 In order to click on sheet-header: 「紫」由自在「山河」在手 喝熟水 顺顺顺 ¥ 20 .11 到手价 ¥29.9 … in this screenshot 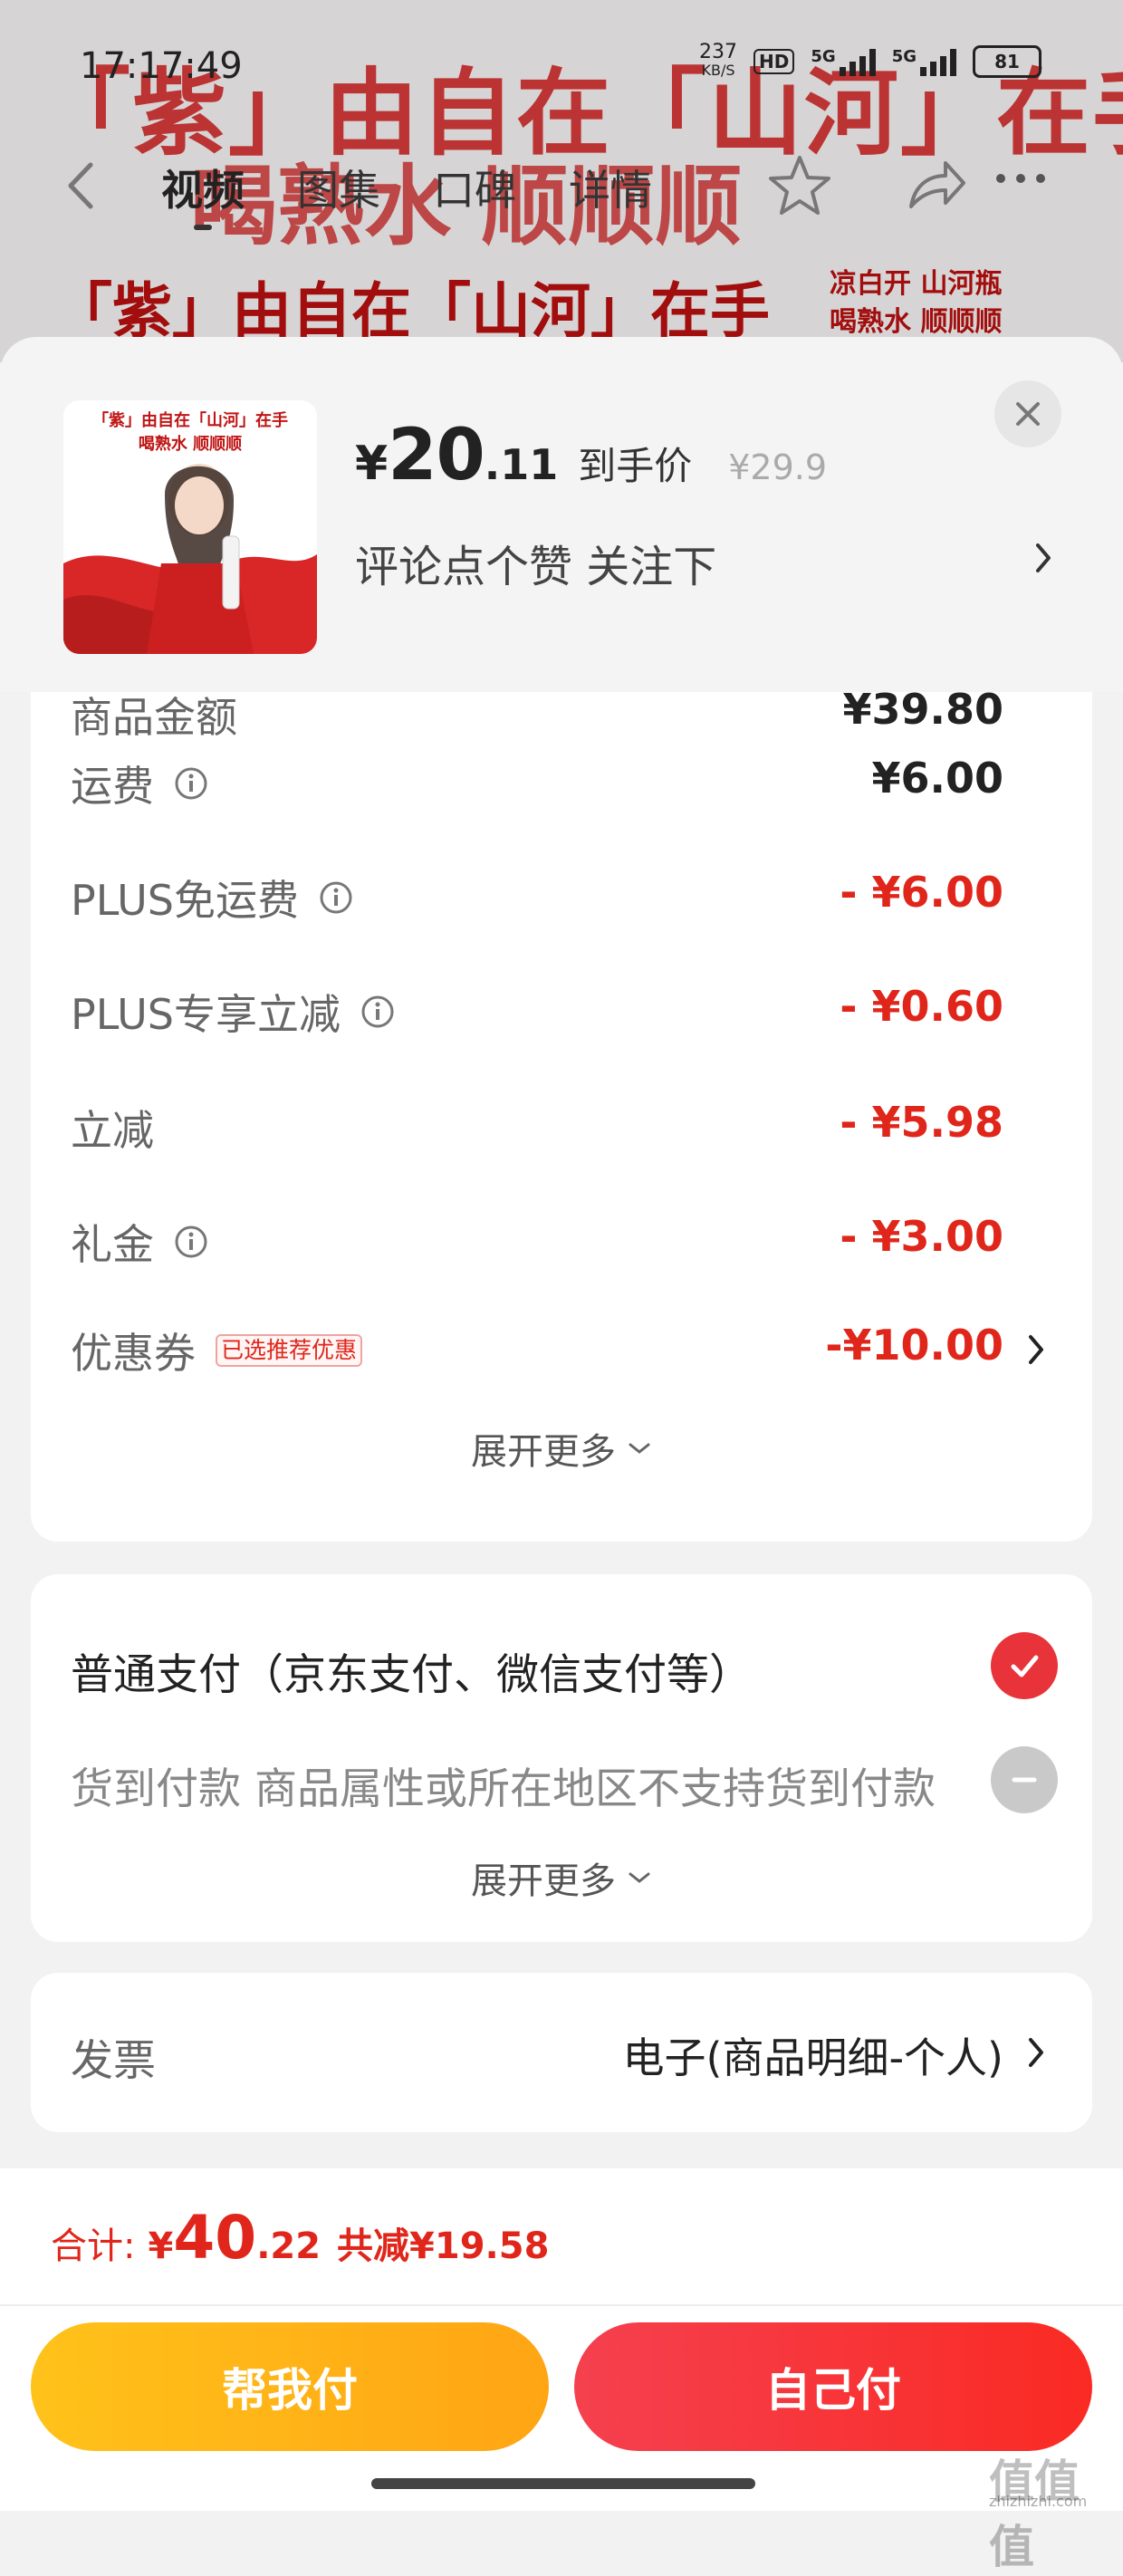, I will do `click(561, 514)`.